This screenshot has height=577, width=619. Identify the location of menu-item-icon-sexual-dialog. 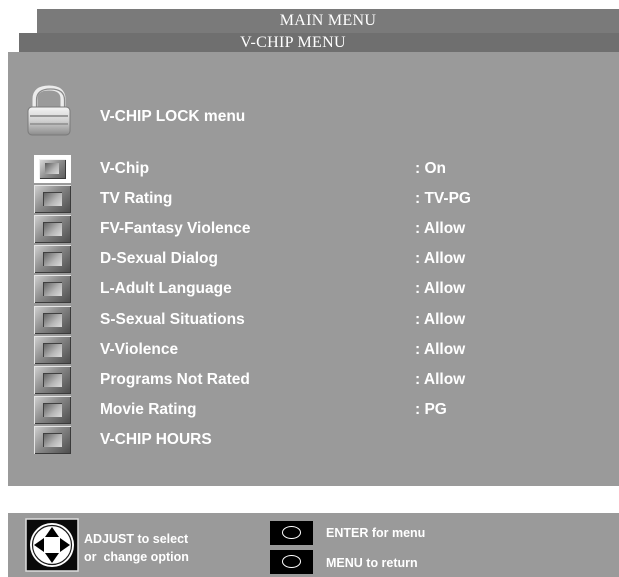
(52, 259).